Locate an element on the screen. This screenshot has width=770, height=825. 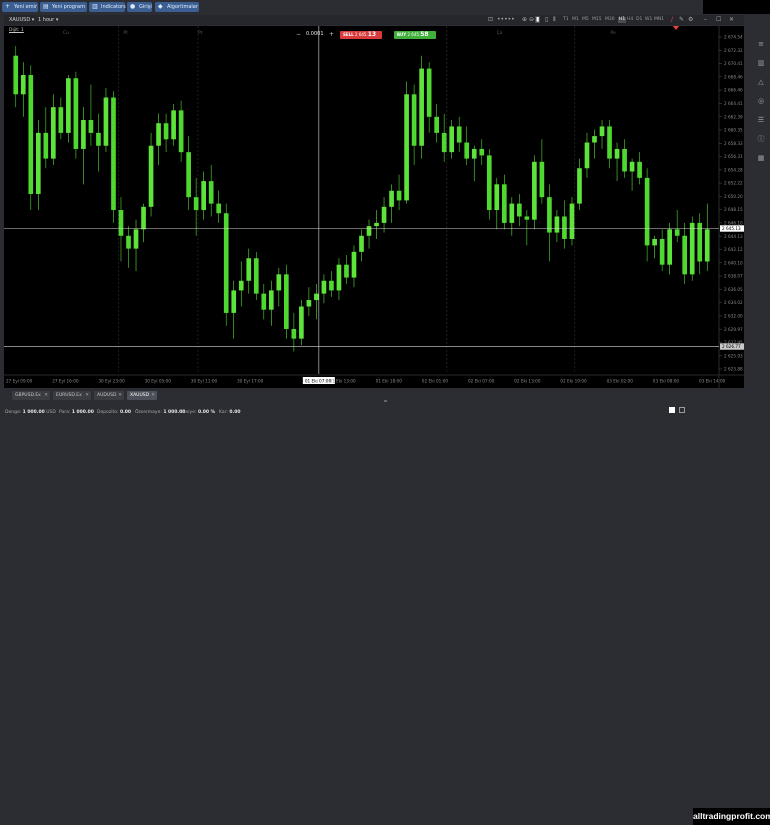
layout-grid-icon is located at coordinates (682, 410).